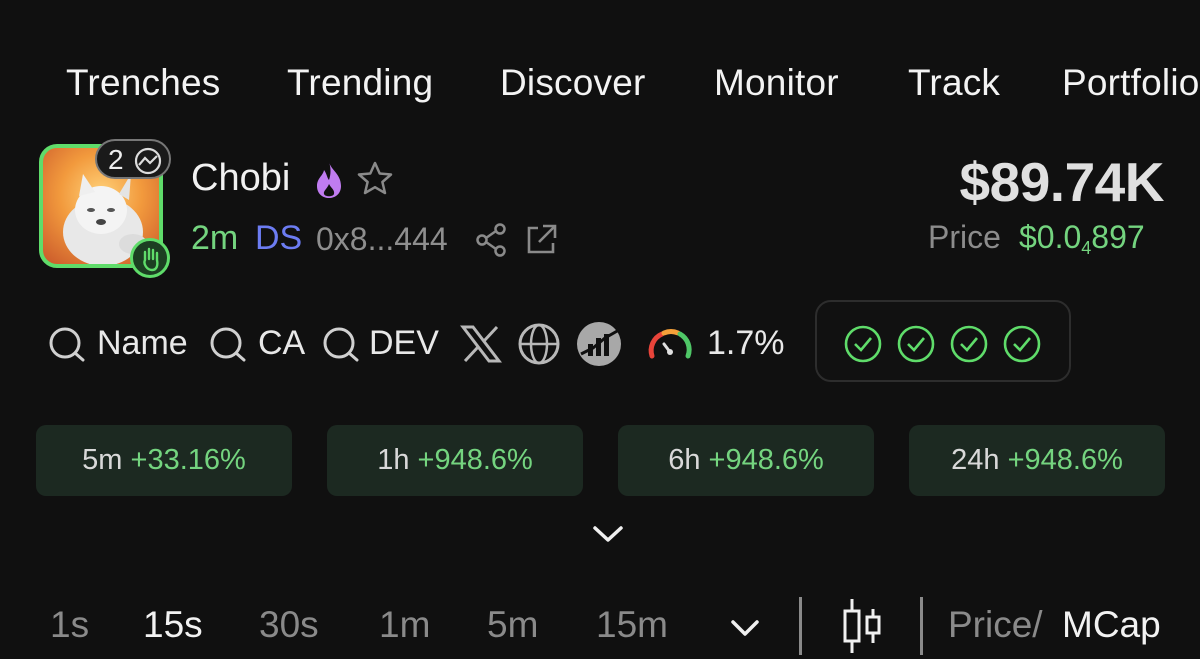  I want to click on search-ca-label: CA, so click(281, 343).